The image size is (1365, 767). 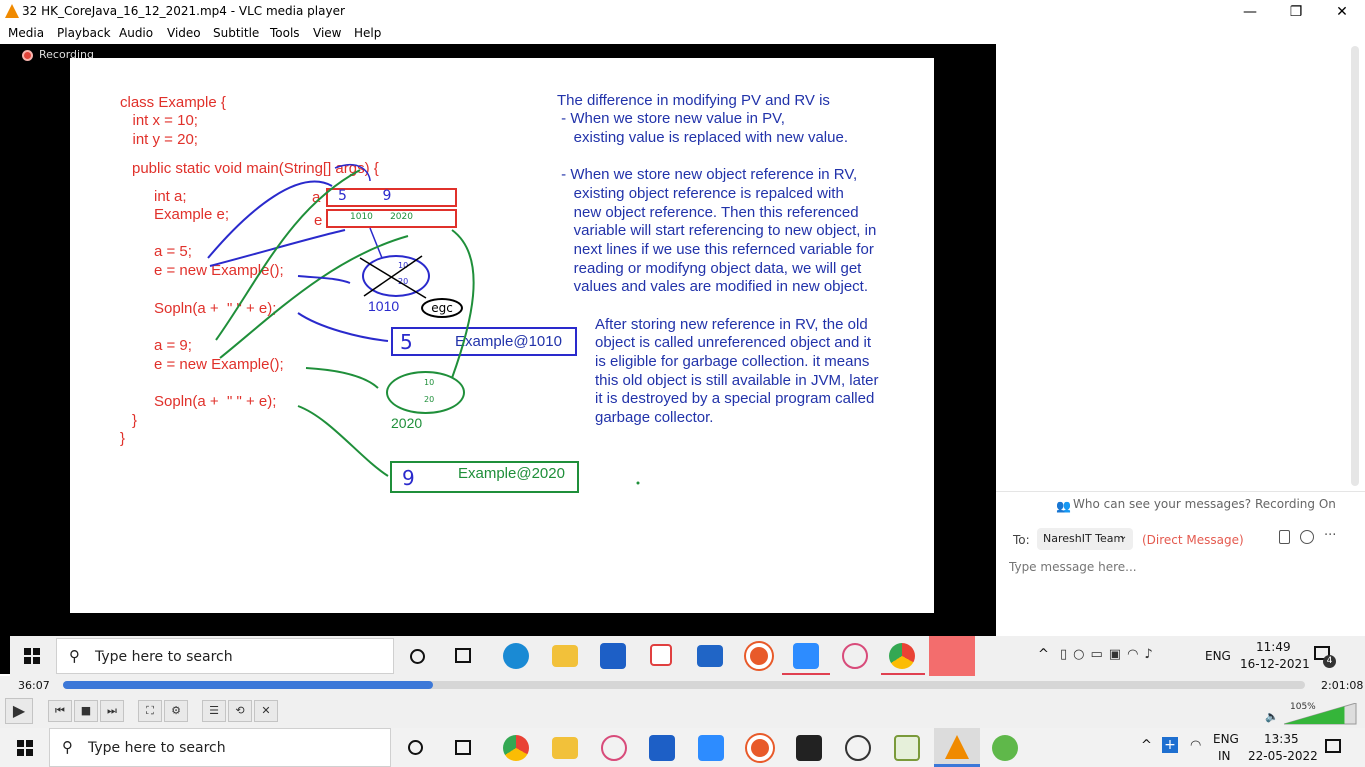 I want to click on chat-visibility: Who can see your messages? Recording On, so click(x=1204, y=504).